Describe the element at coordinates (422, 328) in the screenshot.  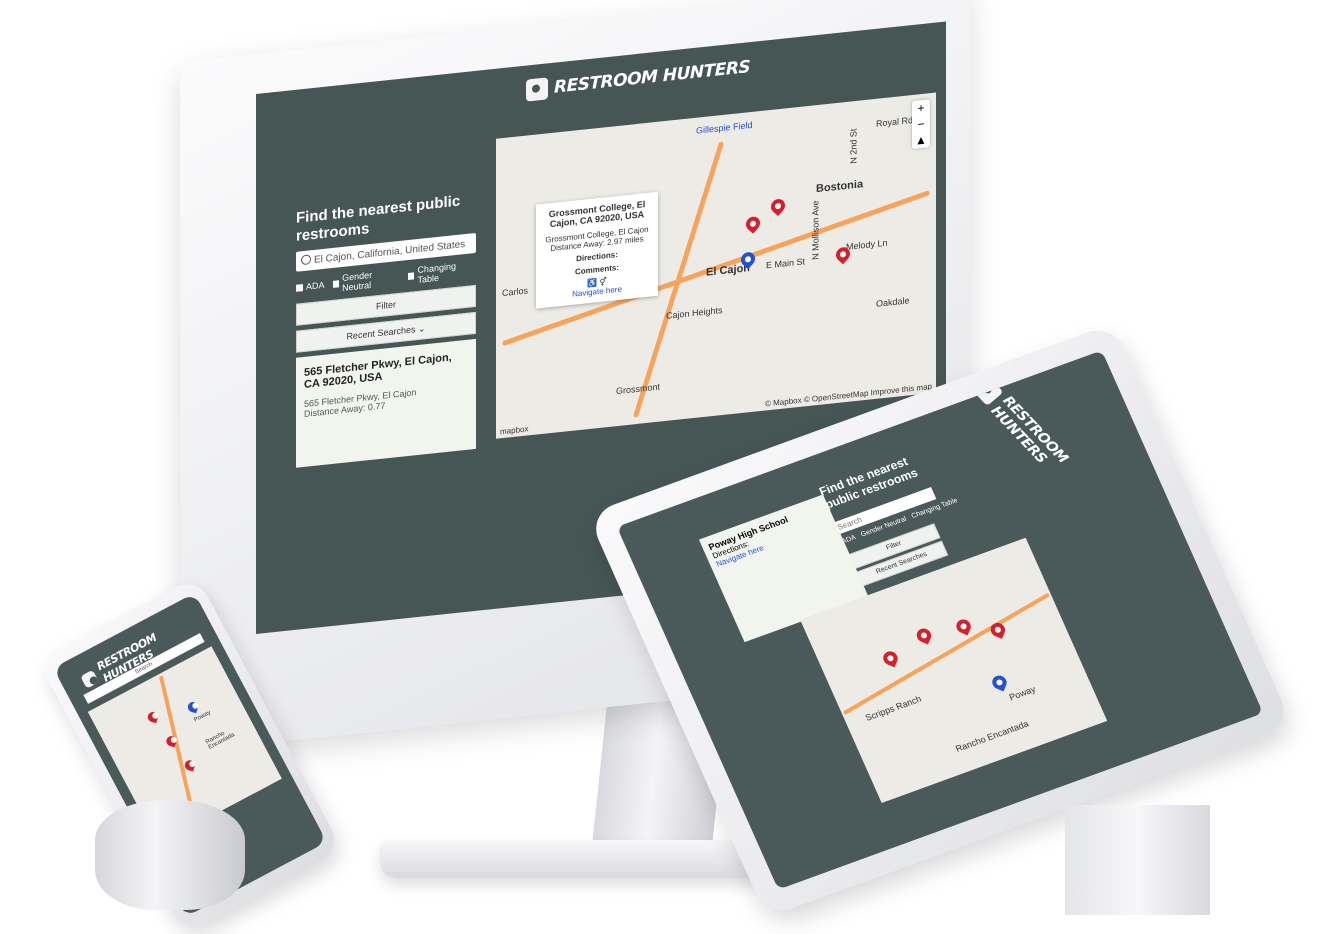
I see `chevron-down-icon: ⌄` at that location.